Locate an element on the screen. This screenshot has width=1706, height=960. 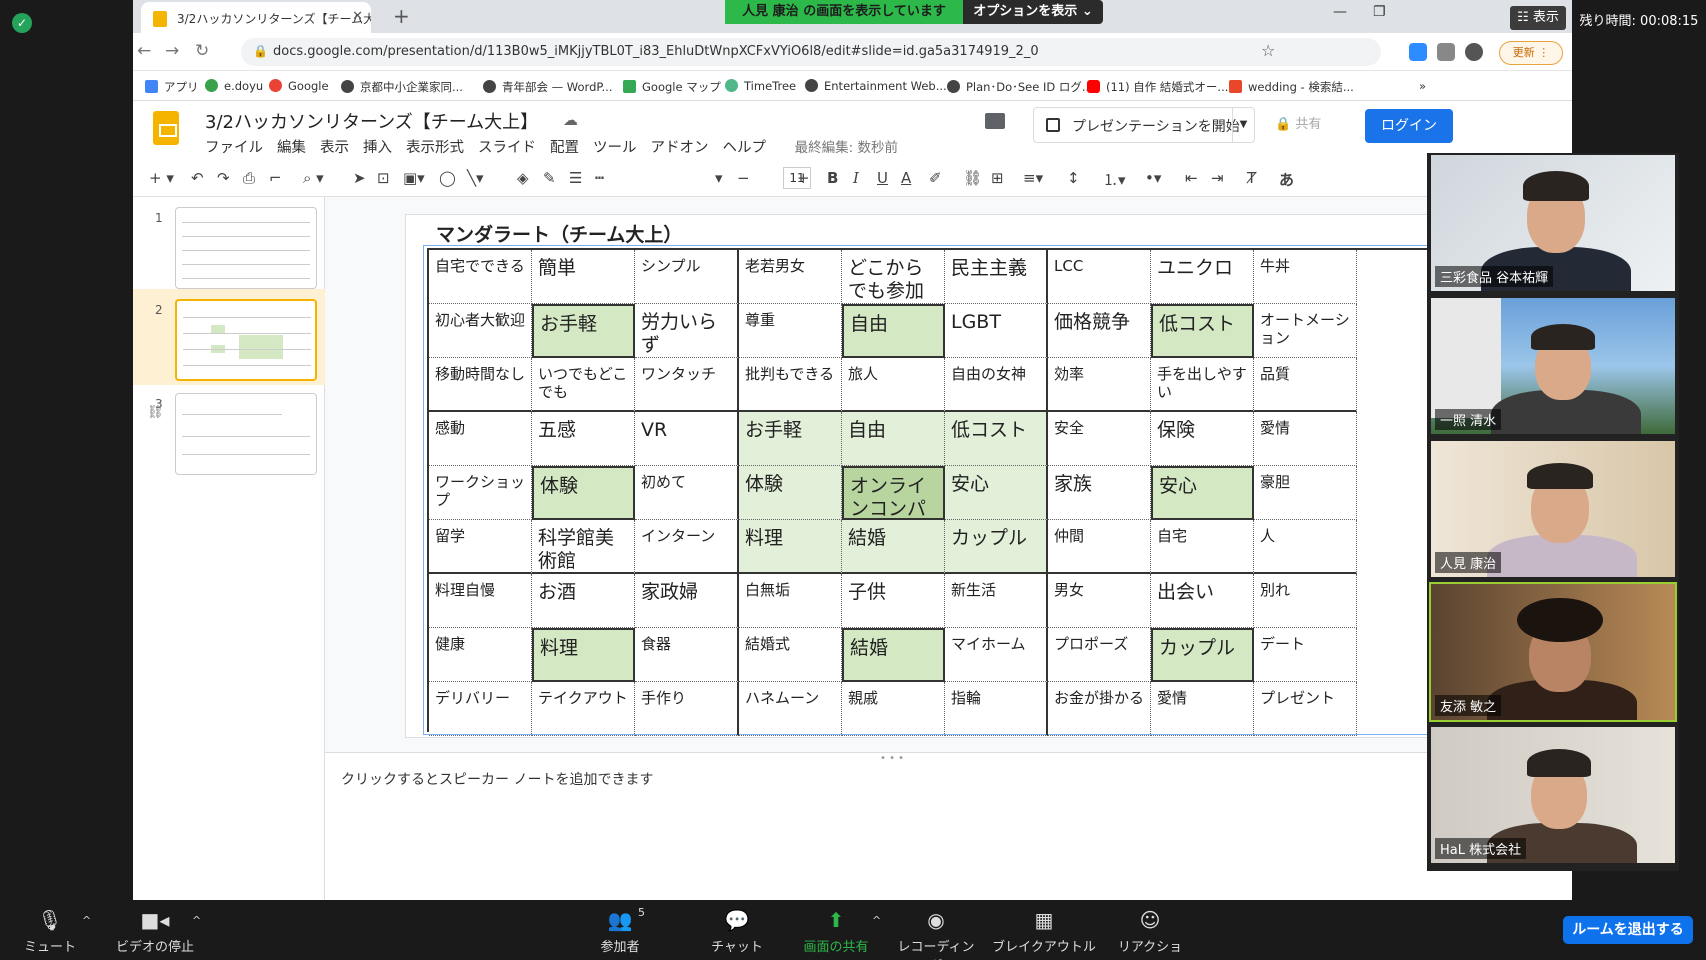
mandala-cell: 老若男女 is located at coordinates (790, 277).